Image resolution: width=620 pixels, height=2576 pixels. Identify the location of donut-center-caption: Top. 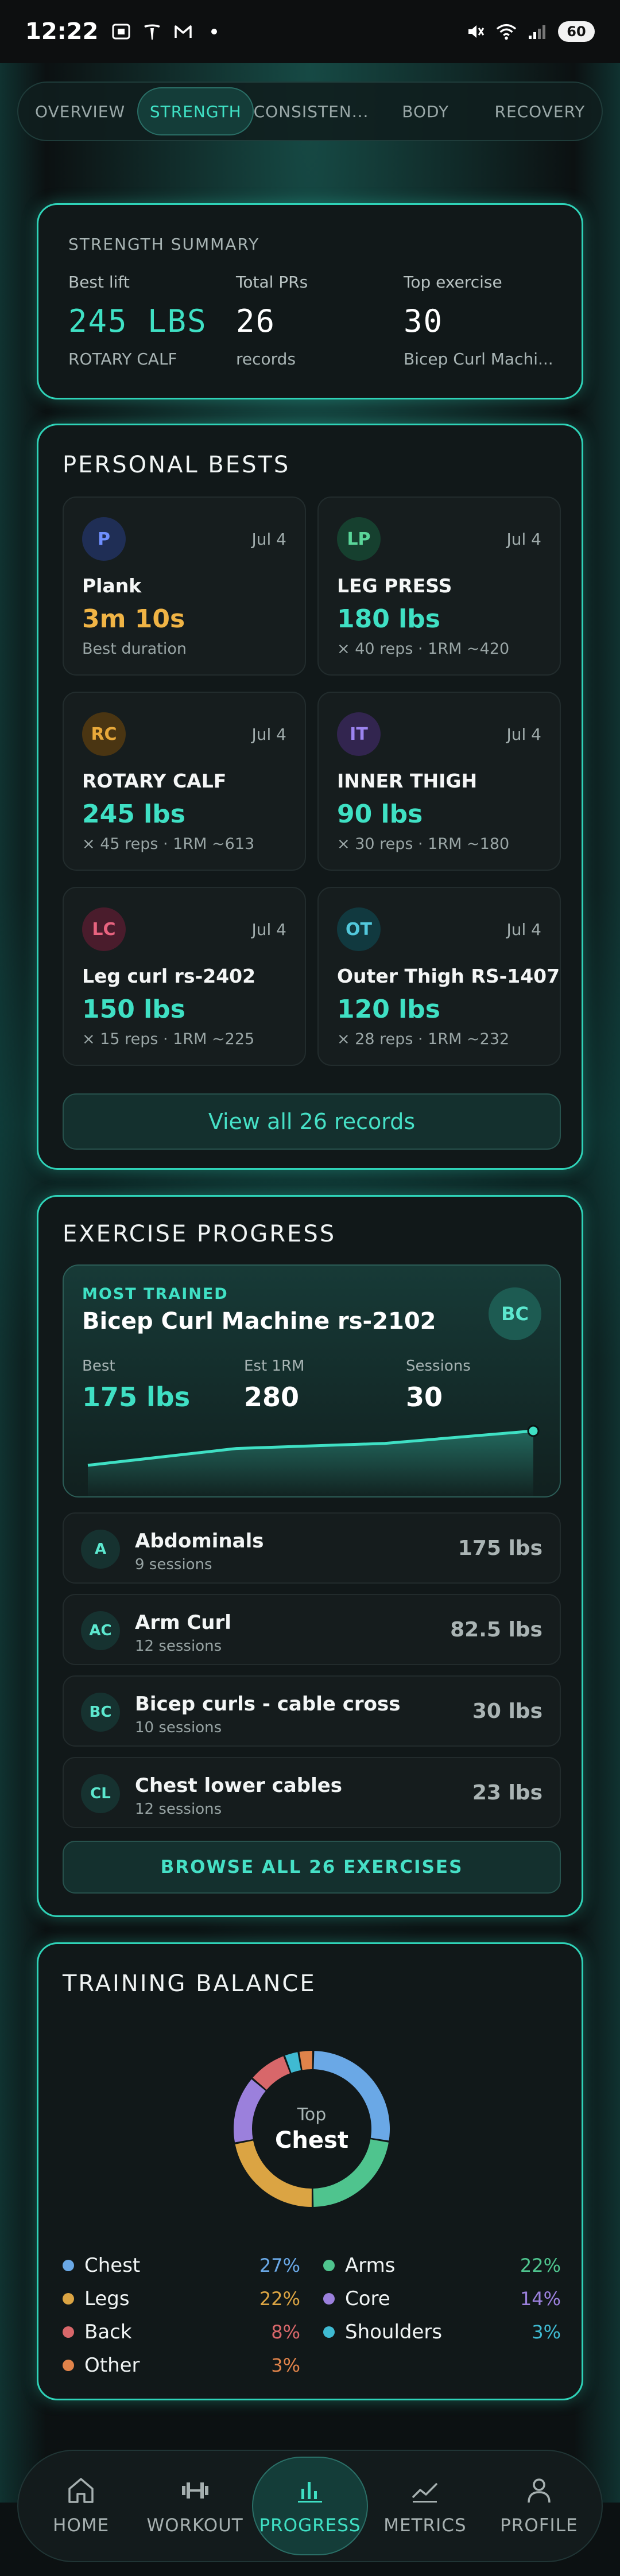
(312, 2114).